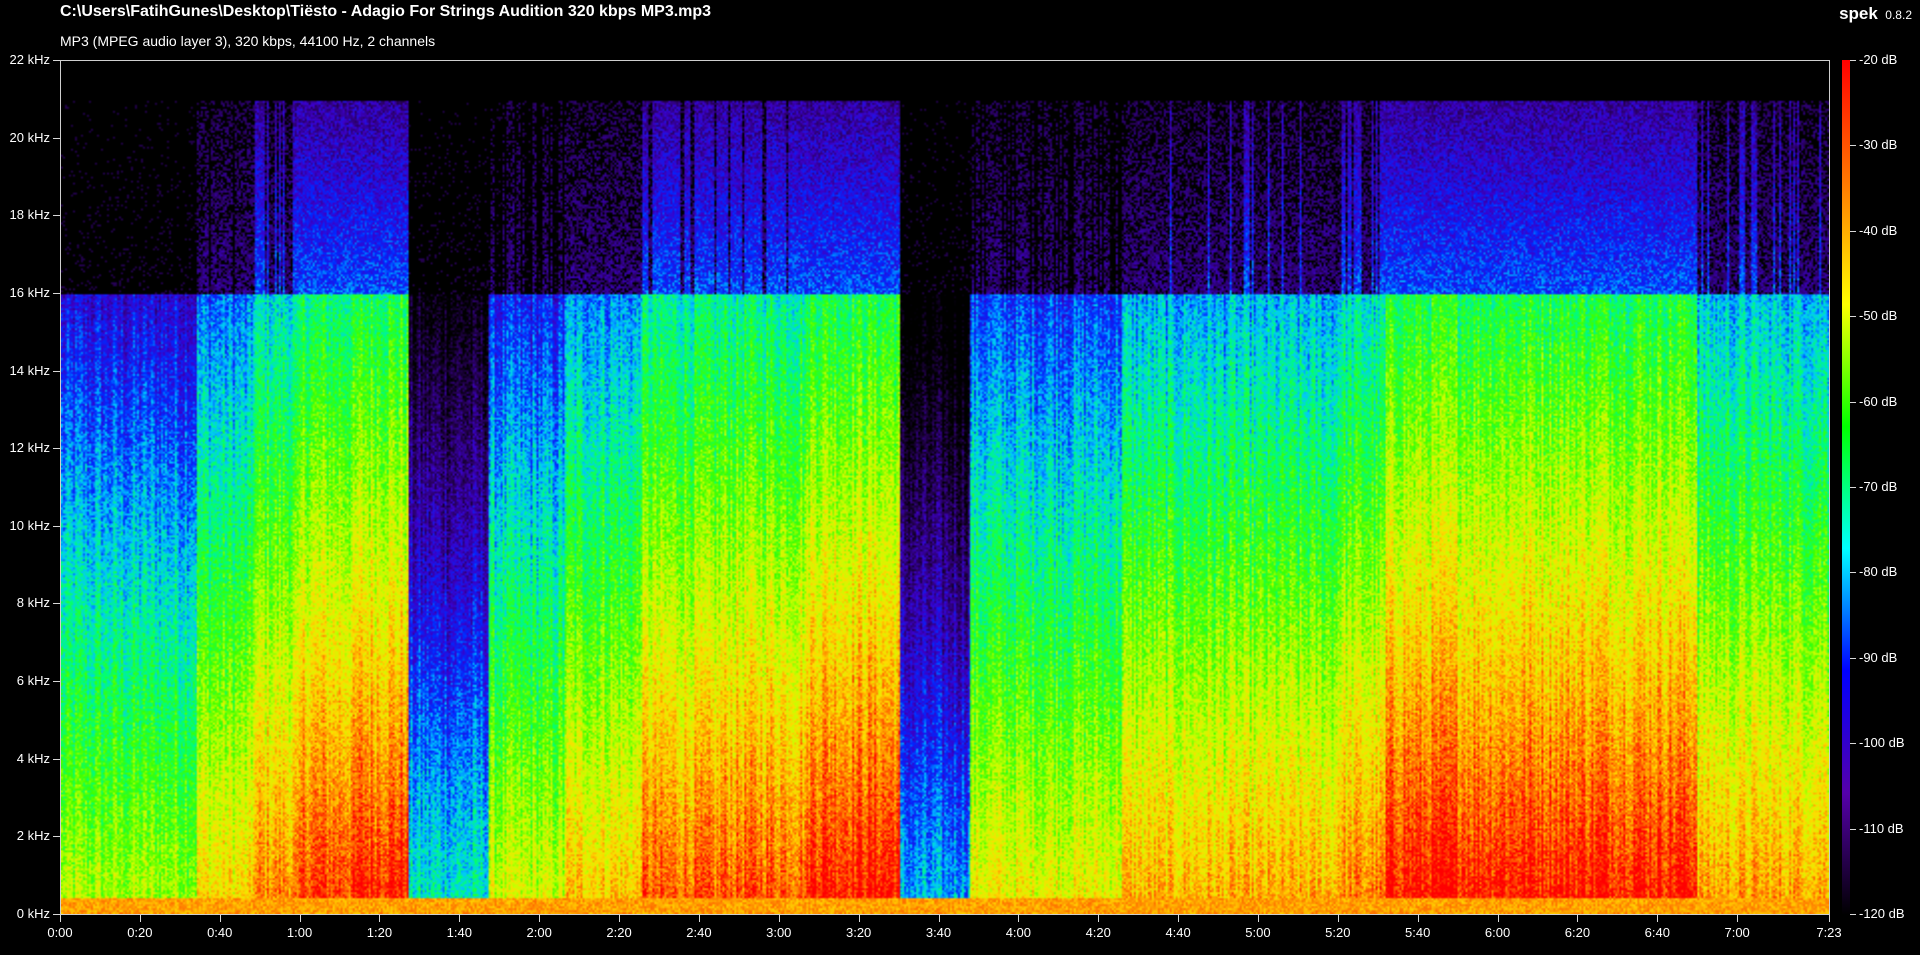 This screenshot has width=1920, height=955. I want to click on freq-tick-label: 14 kHz, so click(29, 370).